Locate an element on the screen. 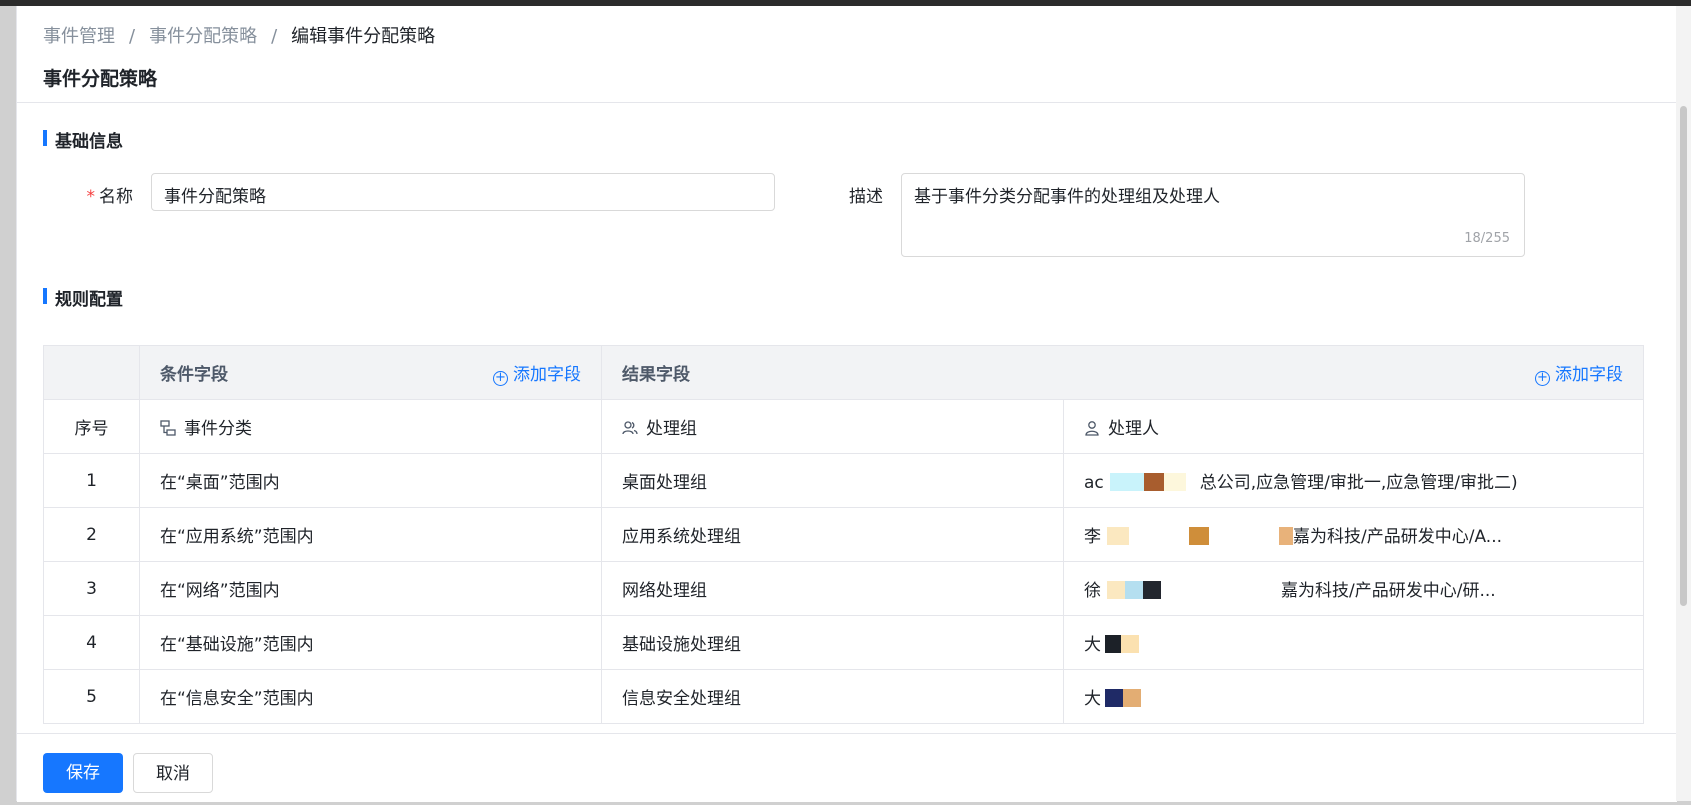 The width and height of the screenshot is (1691, 805). add-result-field-button: + 添加字段 is located at coordinates (1579, 373).